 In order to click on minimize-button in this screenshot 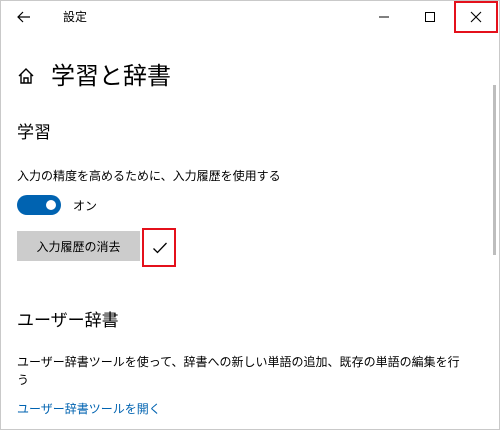, I will do `click(384, 17)`.